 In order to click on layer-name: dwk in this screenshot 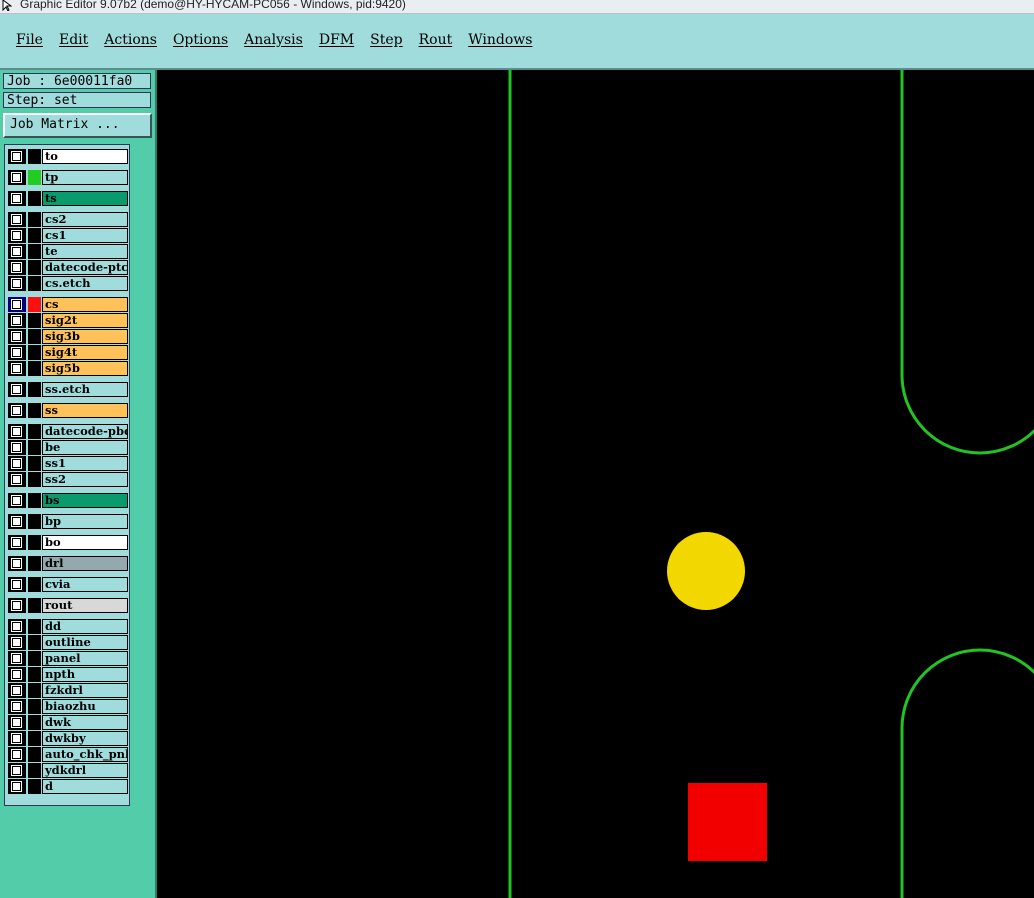, I will do `click(85, 722)`.